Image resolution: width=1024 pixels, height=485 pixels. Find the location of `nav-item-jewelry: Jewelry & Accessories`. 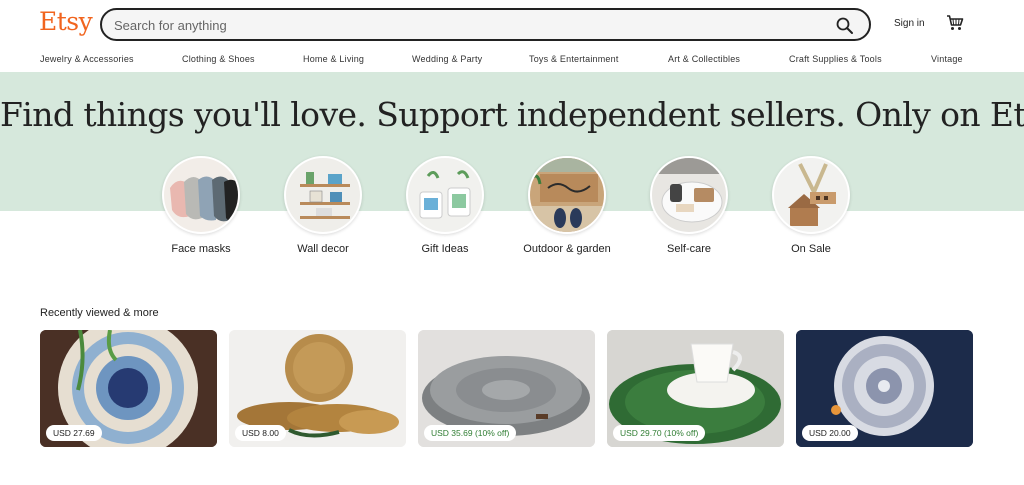

nav-item-jewelry: Jewelry & Accessories is located at coordinates (87, 59).